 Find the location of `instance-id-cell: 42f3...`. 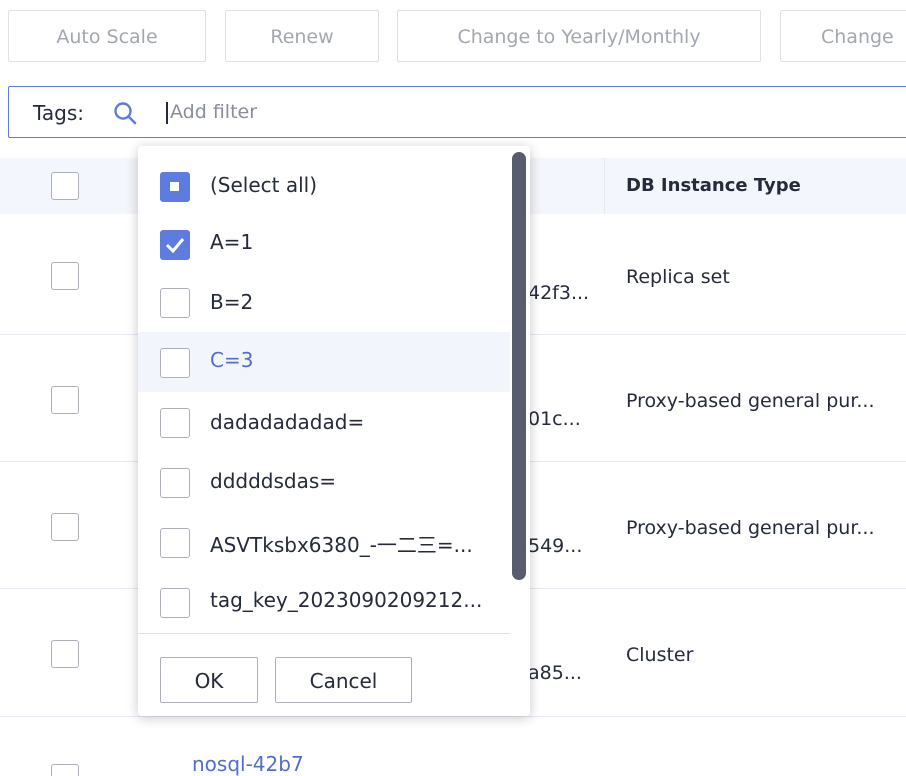

instance-id-cell: 42f3... is located at coordinates (559, 293).